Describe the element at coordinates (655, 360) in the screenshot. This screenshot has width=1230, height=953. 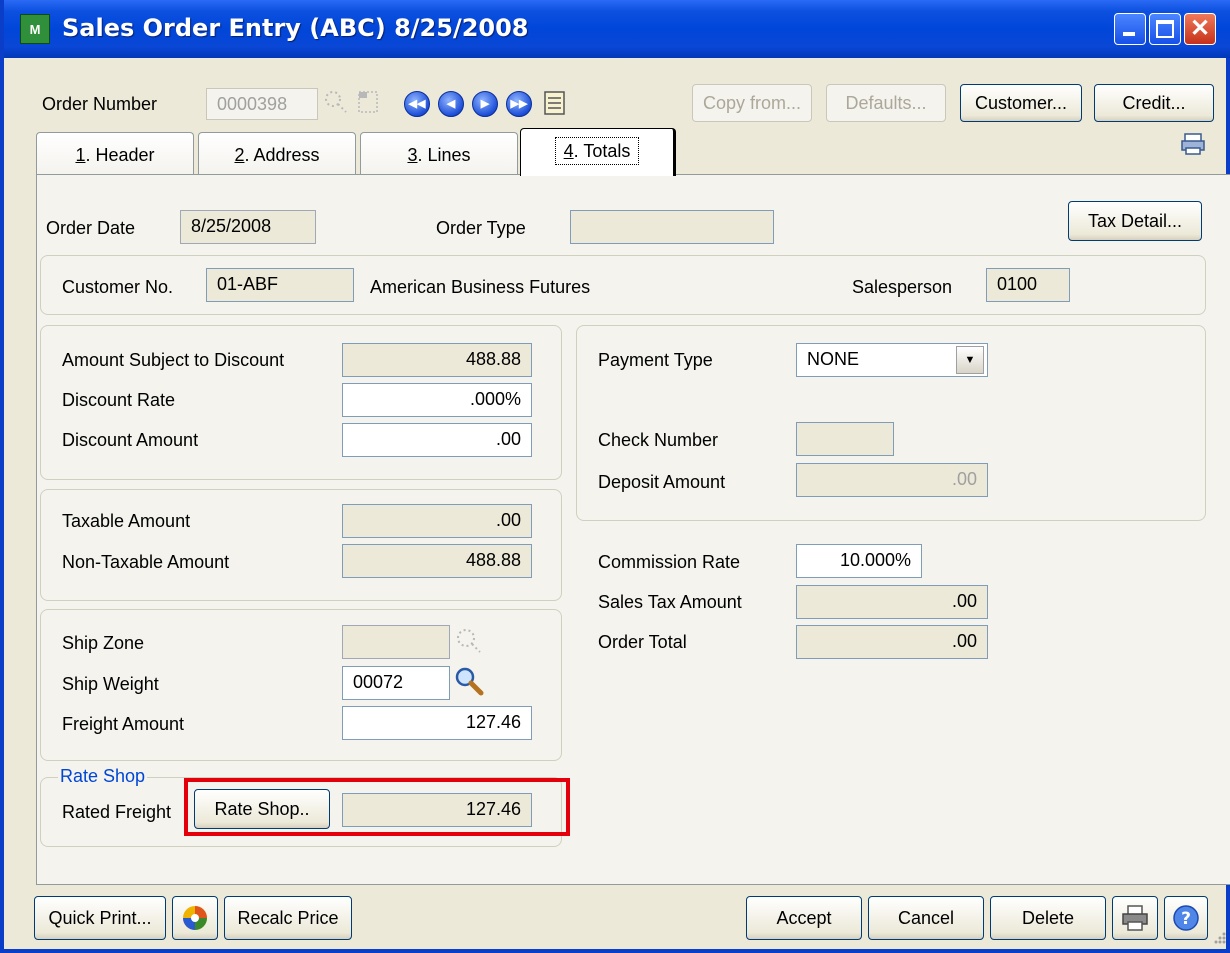
I see `payment-type-label: Payment Type` at that location.